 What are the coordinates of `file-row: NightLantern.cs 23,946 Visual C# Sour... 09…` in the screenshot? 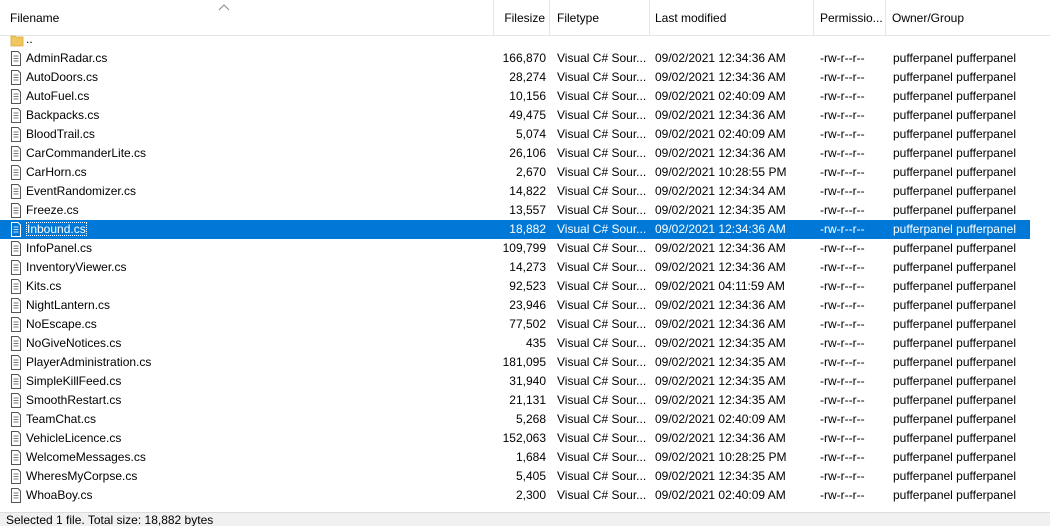 It's located at (515, 305).